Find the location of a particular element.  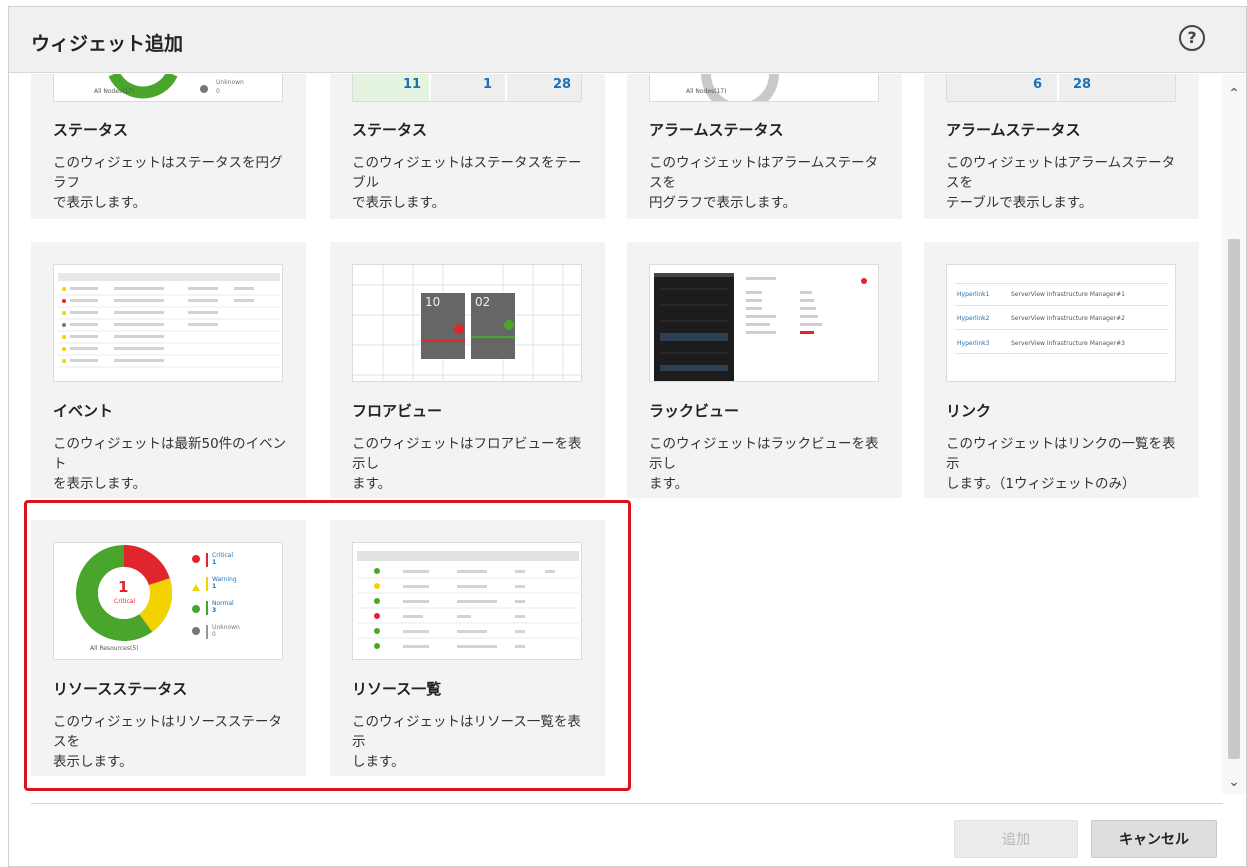

widget-description: このウィジェットはリソースステータスを 表示します。 is located at coordinates (167, 742).